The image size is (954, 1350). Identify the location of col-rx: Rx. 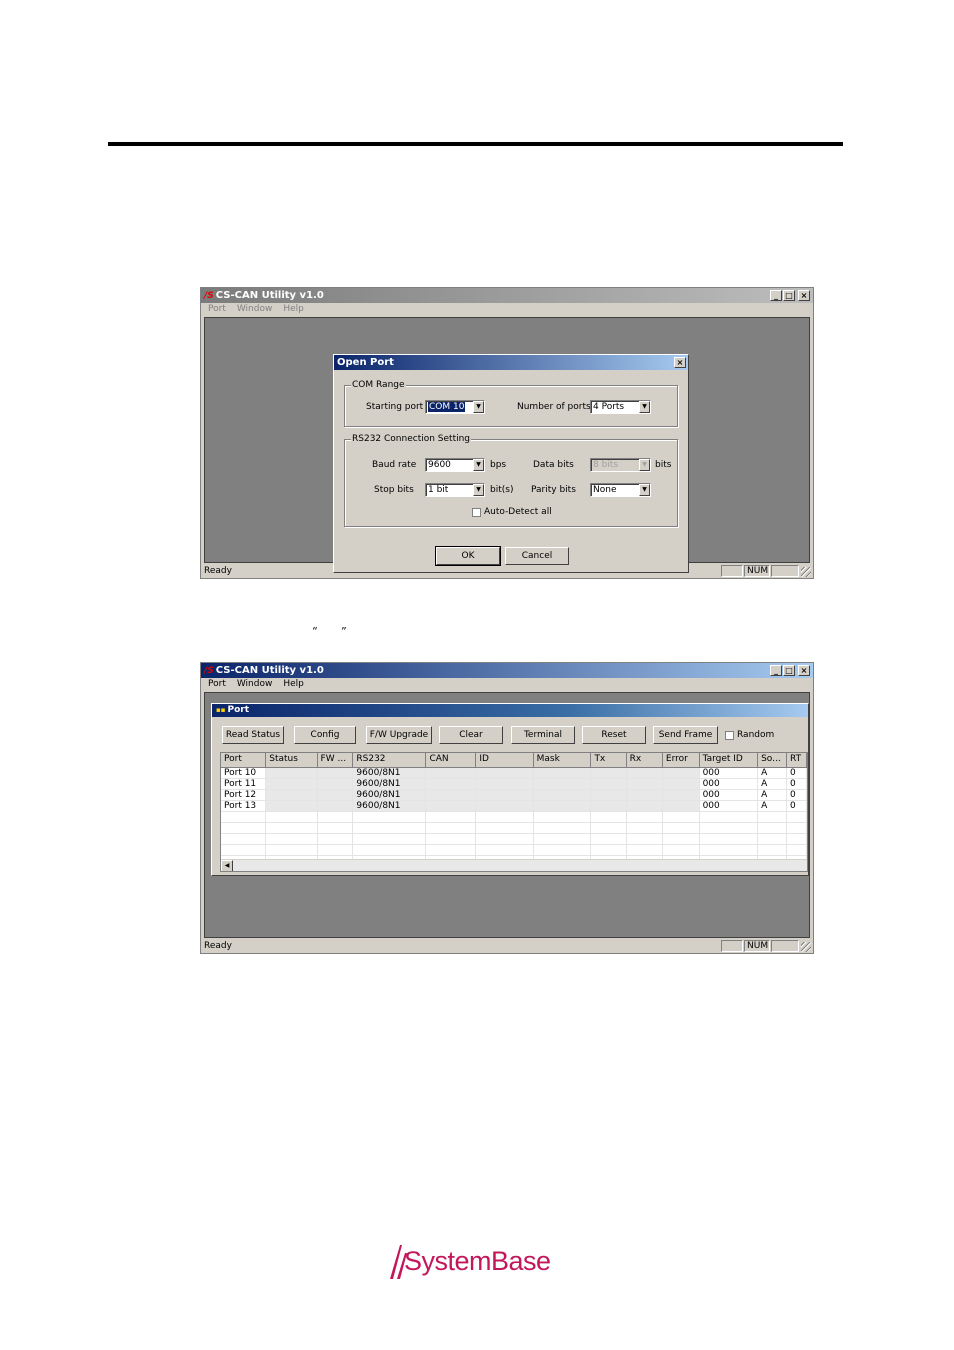
(644, 760).